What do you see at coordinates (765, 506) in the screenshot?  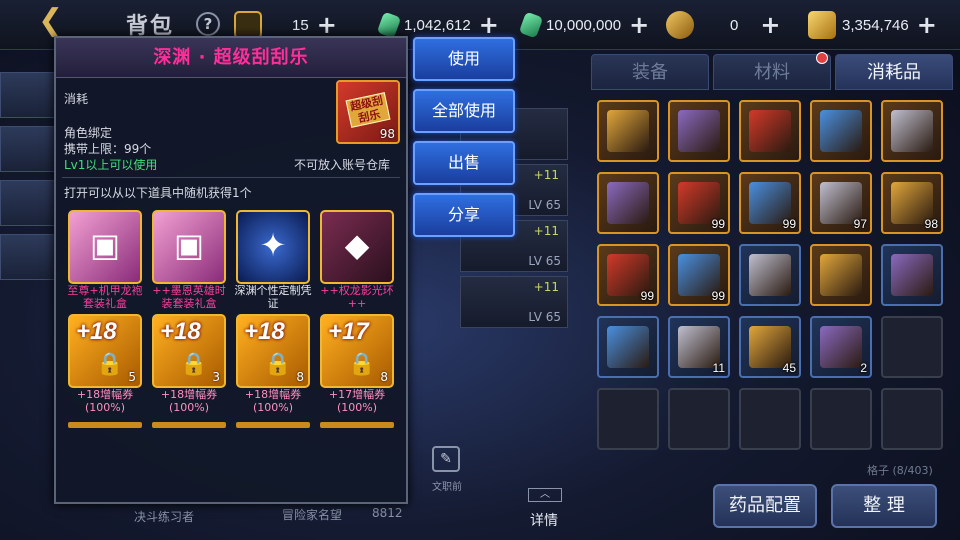 I see `potion-config-button: 药品配置` at bounding box center [765, 506].